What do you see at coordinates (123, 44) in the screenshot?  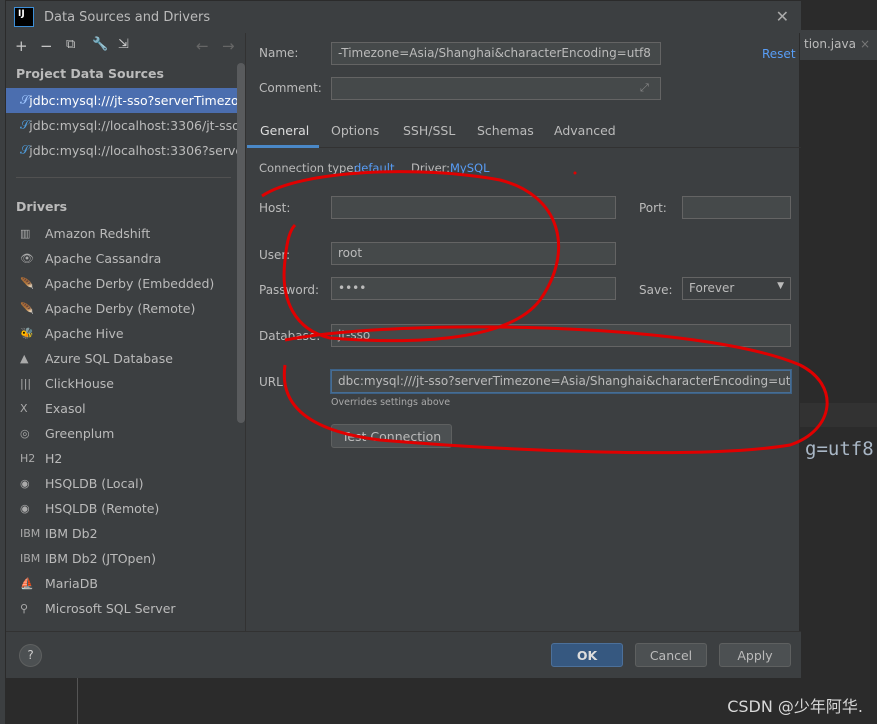 I see `import-icon: ⇲` at bounding box center [123, 44].